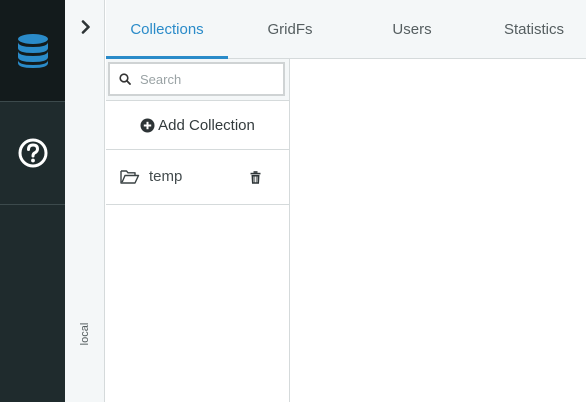 The image size is (586, 402). I want to click on database-icon, so click(32, 50).